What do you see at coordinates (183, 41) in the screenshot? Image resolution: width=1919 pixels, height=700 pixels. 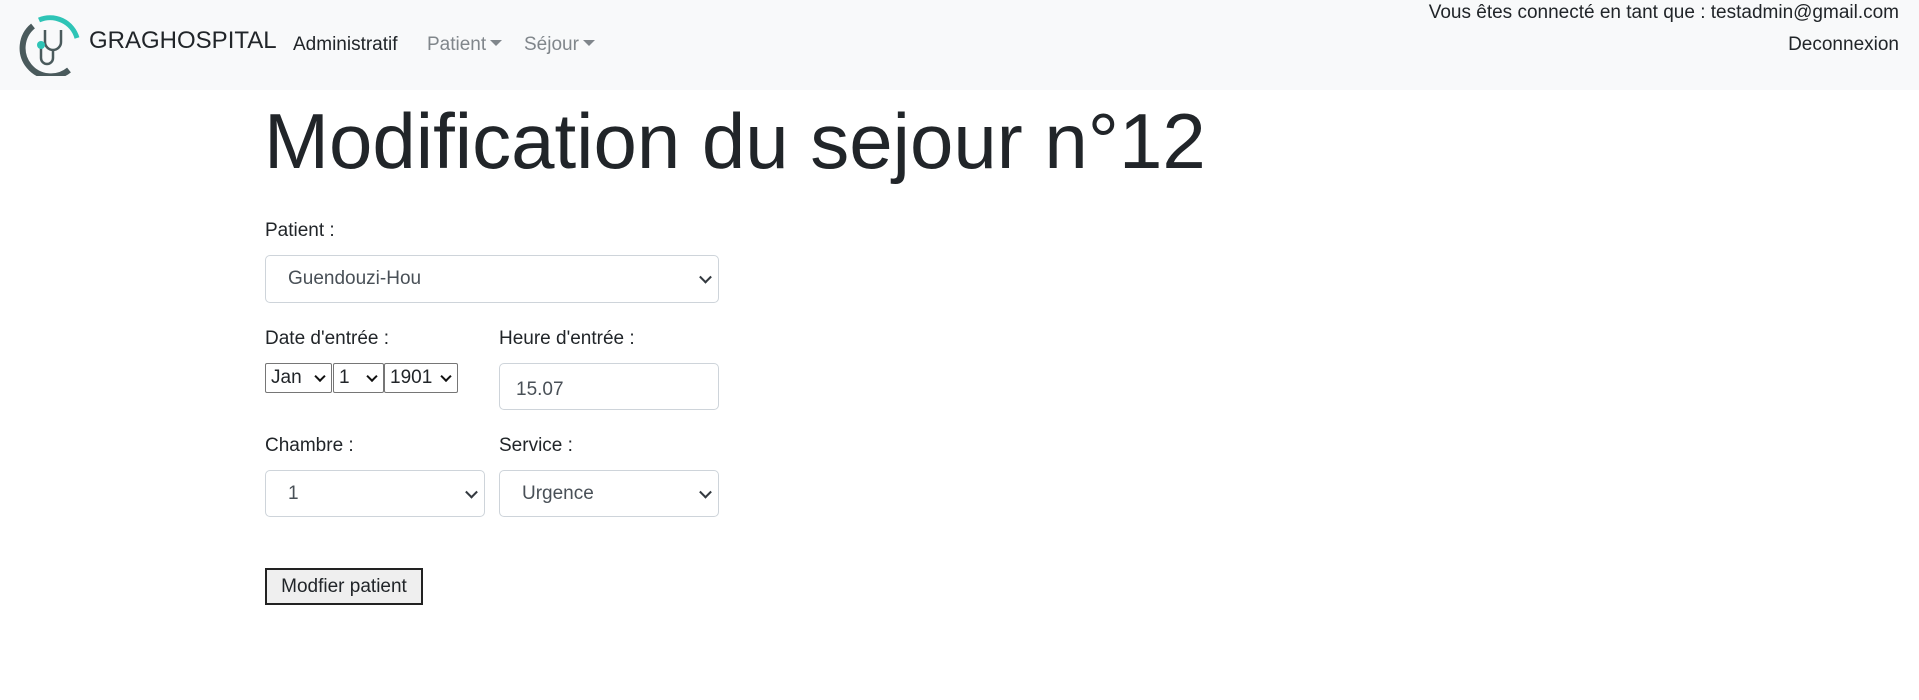 I see `brand-name: GRAGHOSPITAL` at bounding box center [183, 41].